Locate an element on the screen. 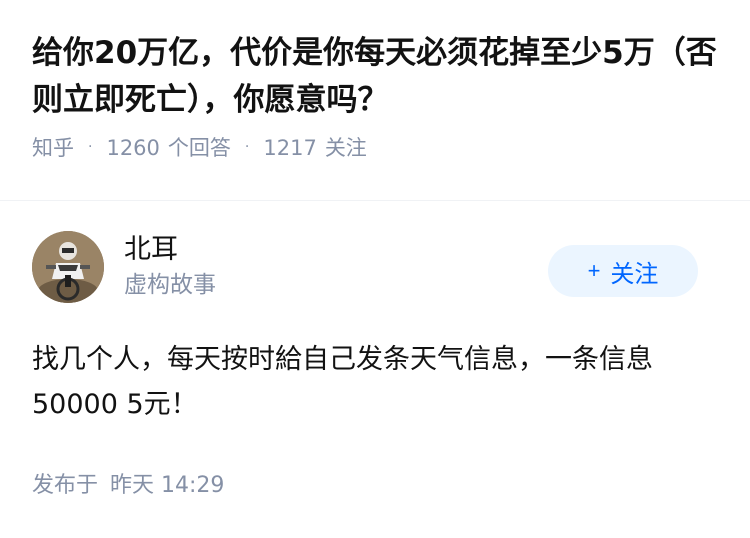  avatar-motocross-image is located at coordinates (68, 267).